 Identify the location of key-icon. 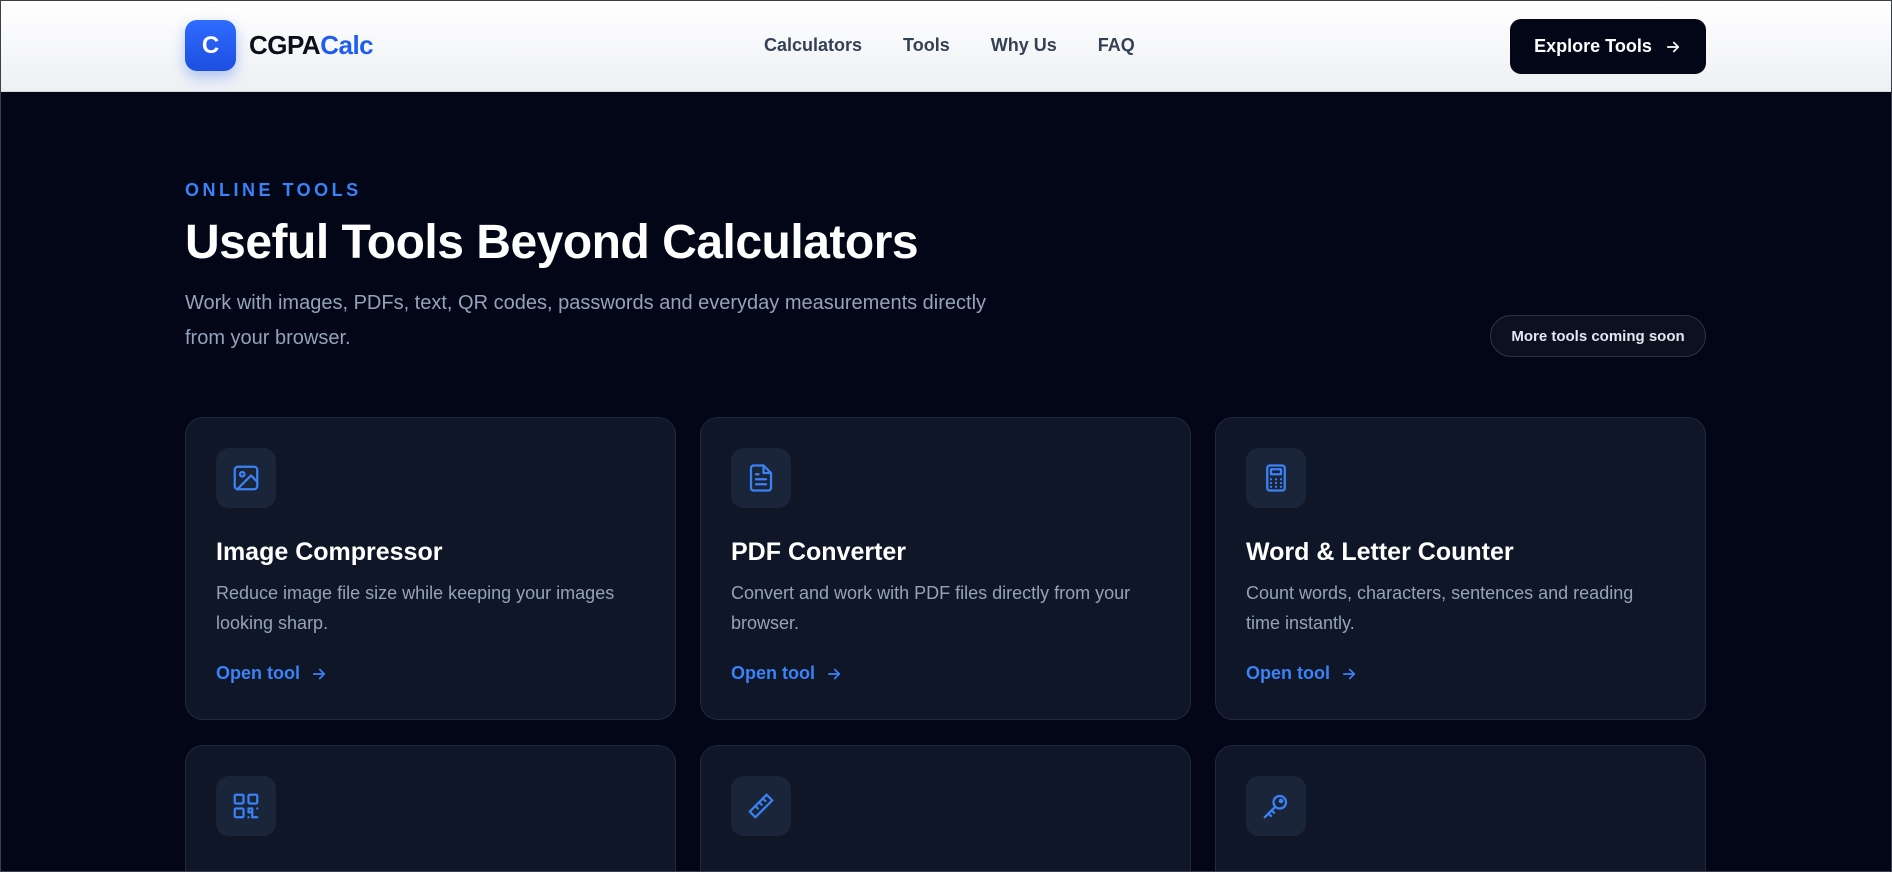
(1275, 806).